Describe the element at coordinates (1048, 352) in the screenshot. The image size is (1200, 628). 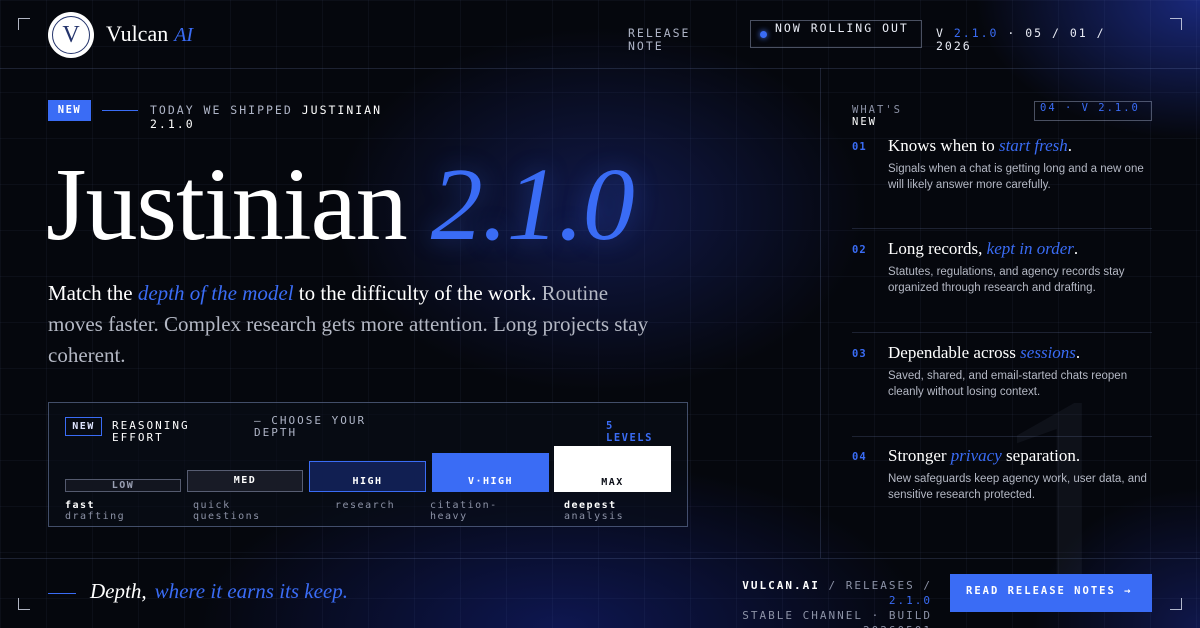
I see `feature-title-emphasis: sessions` at that location.